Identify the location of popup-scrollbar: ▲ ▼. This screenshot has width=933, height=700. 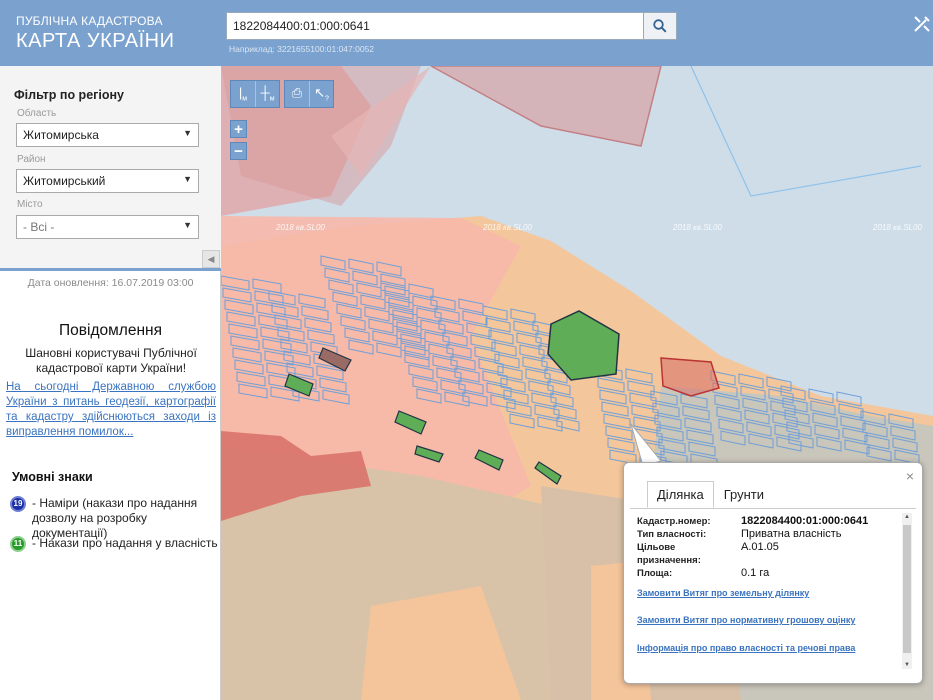
(907, 591).